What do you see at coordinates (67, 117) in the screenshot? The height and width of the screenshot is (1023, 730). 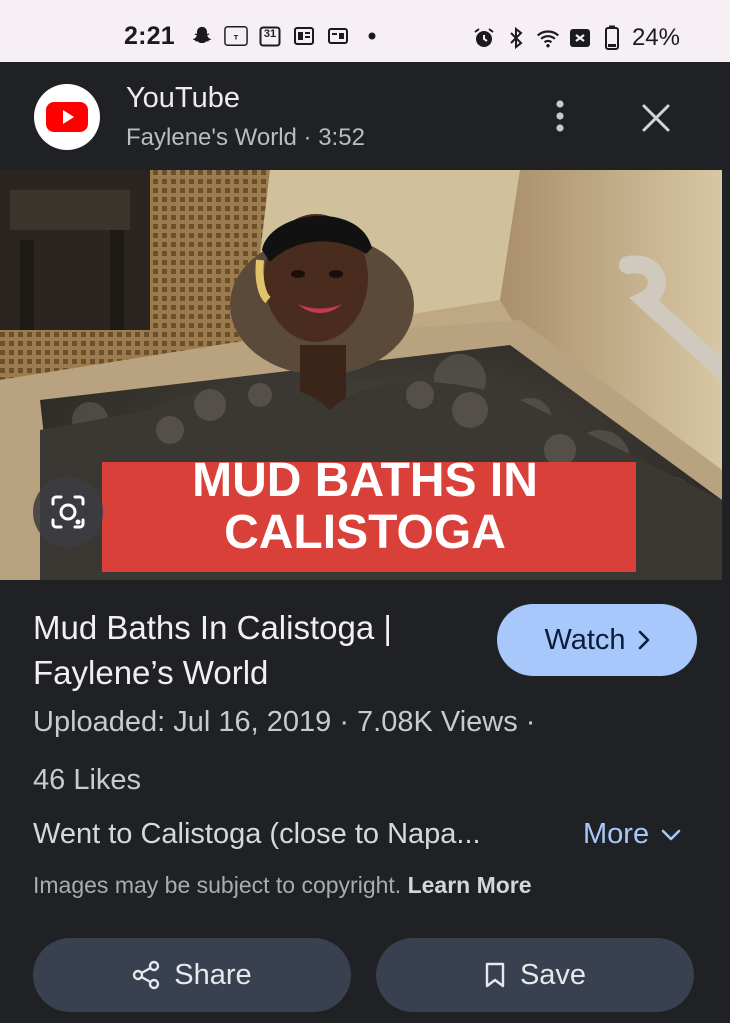 I see `youtube-logo-icon` at bounding box center [67, 117].